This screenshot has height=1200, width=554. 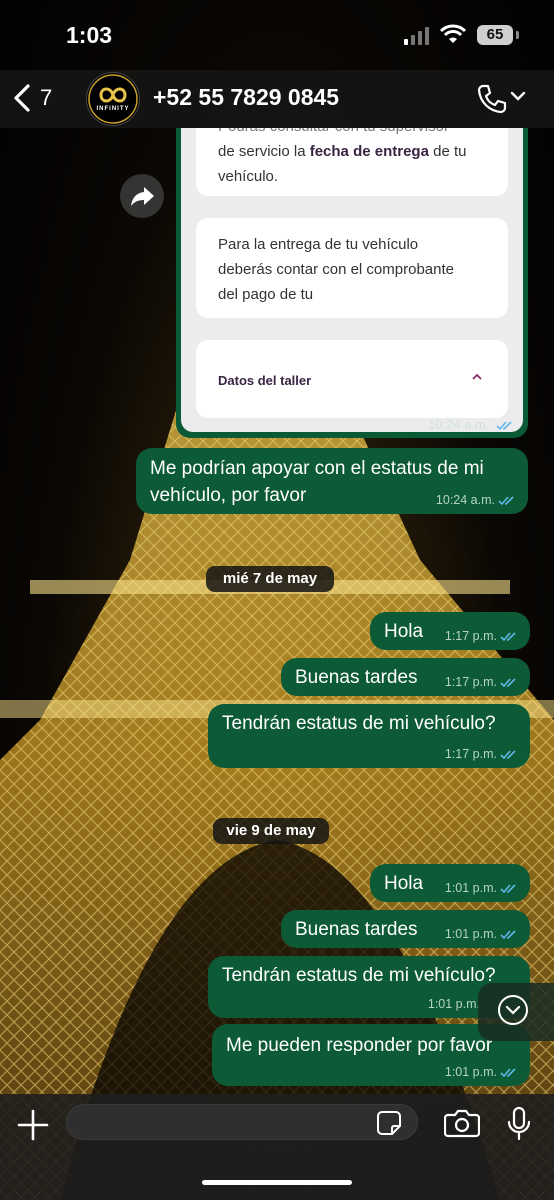 What do you see at coordinates (248, 176) in the screenshot?
I see `card-box1-line2: vehículo.` at bounding box center [248, 176].